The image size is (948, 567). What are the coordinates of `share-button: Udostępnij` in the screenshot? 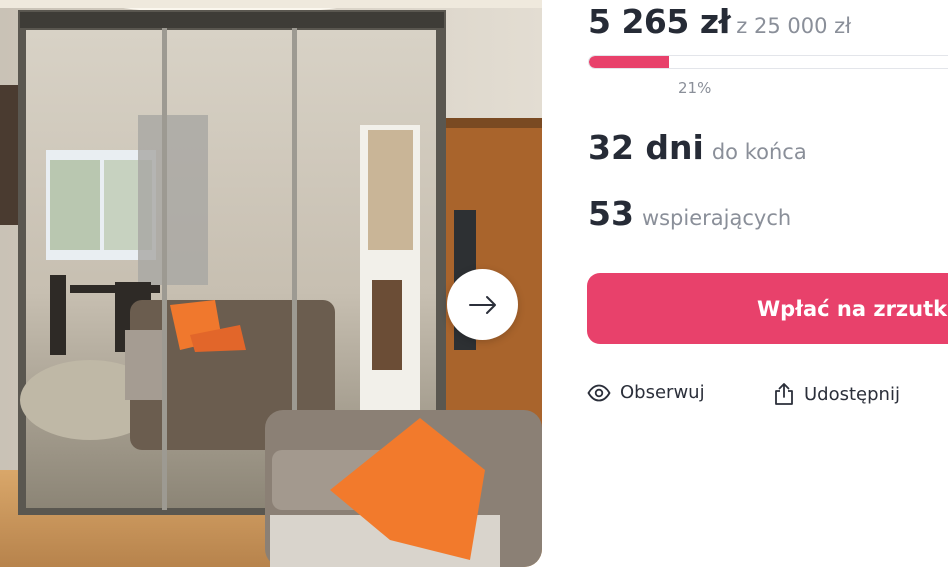 It's located at (836, 394).